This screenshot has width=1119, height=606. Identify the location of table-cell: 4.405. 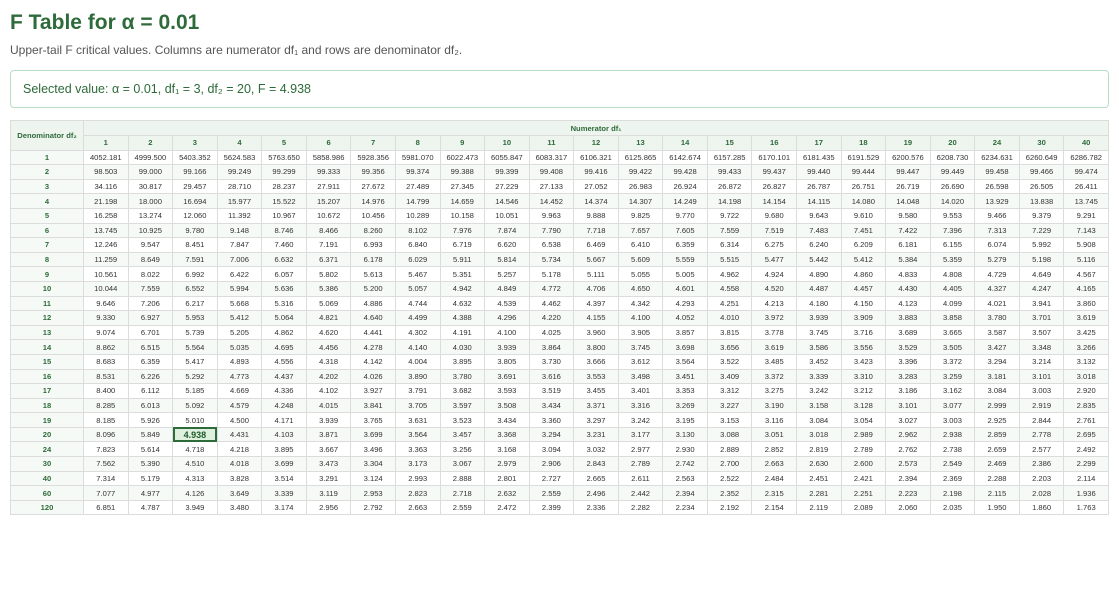
(952, 288).